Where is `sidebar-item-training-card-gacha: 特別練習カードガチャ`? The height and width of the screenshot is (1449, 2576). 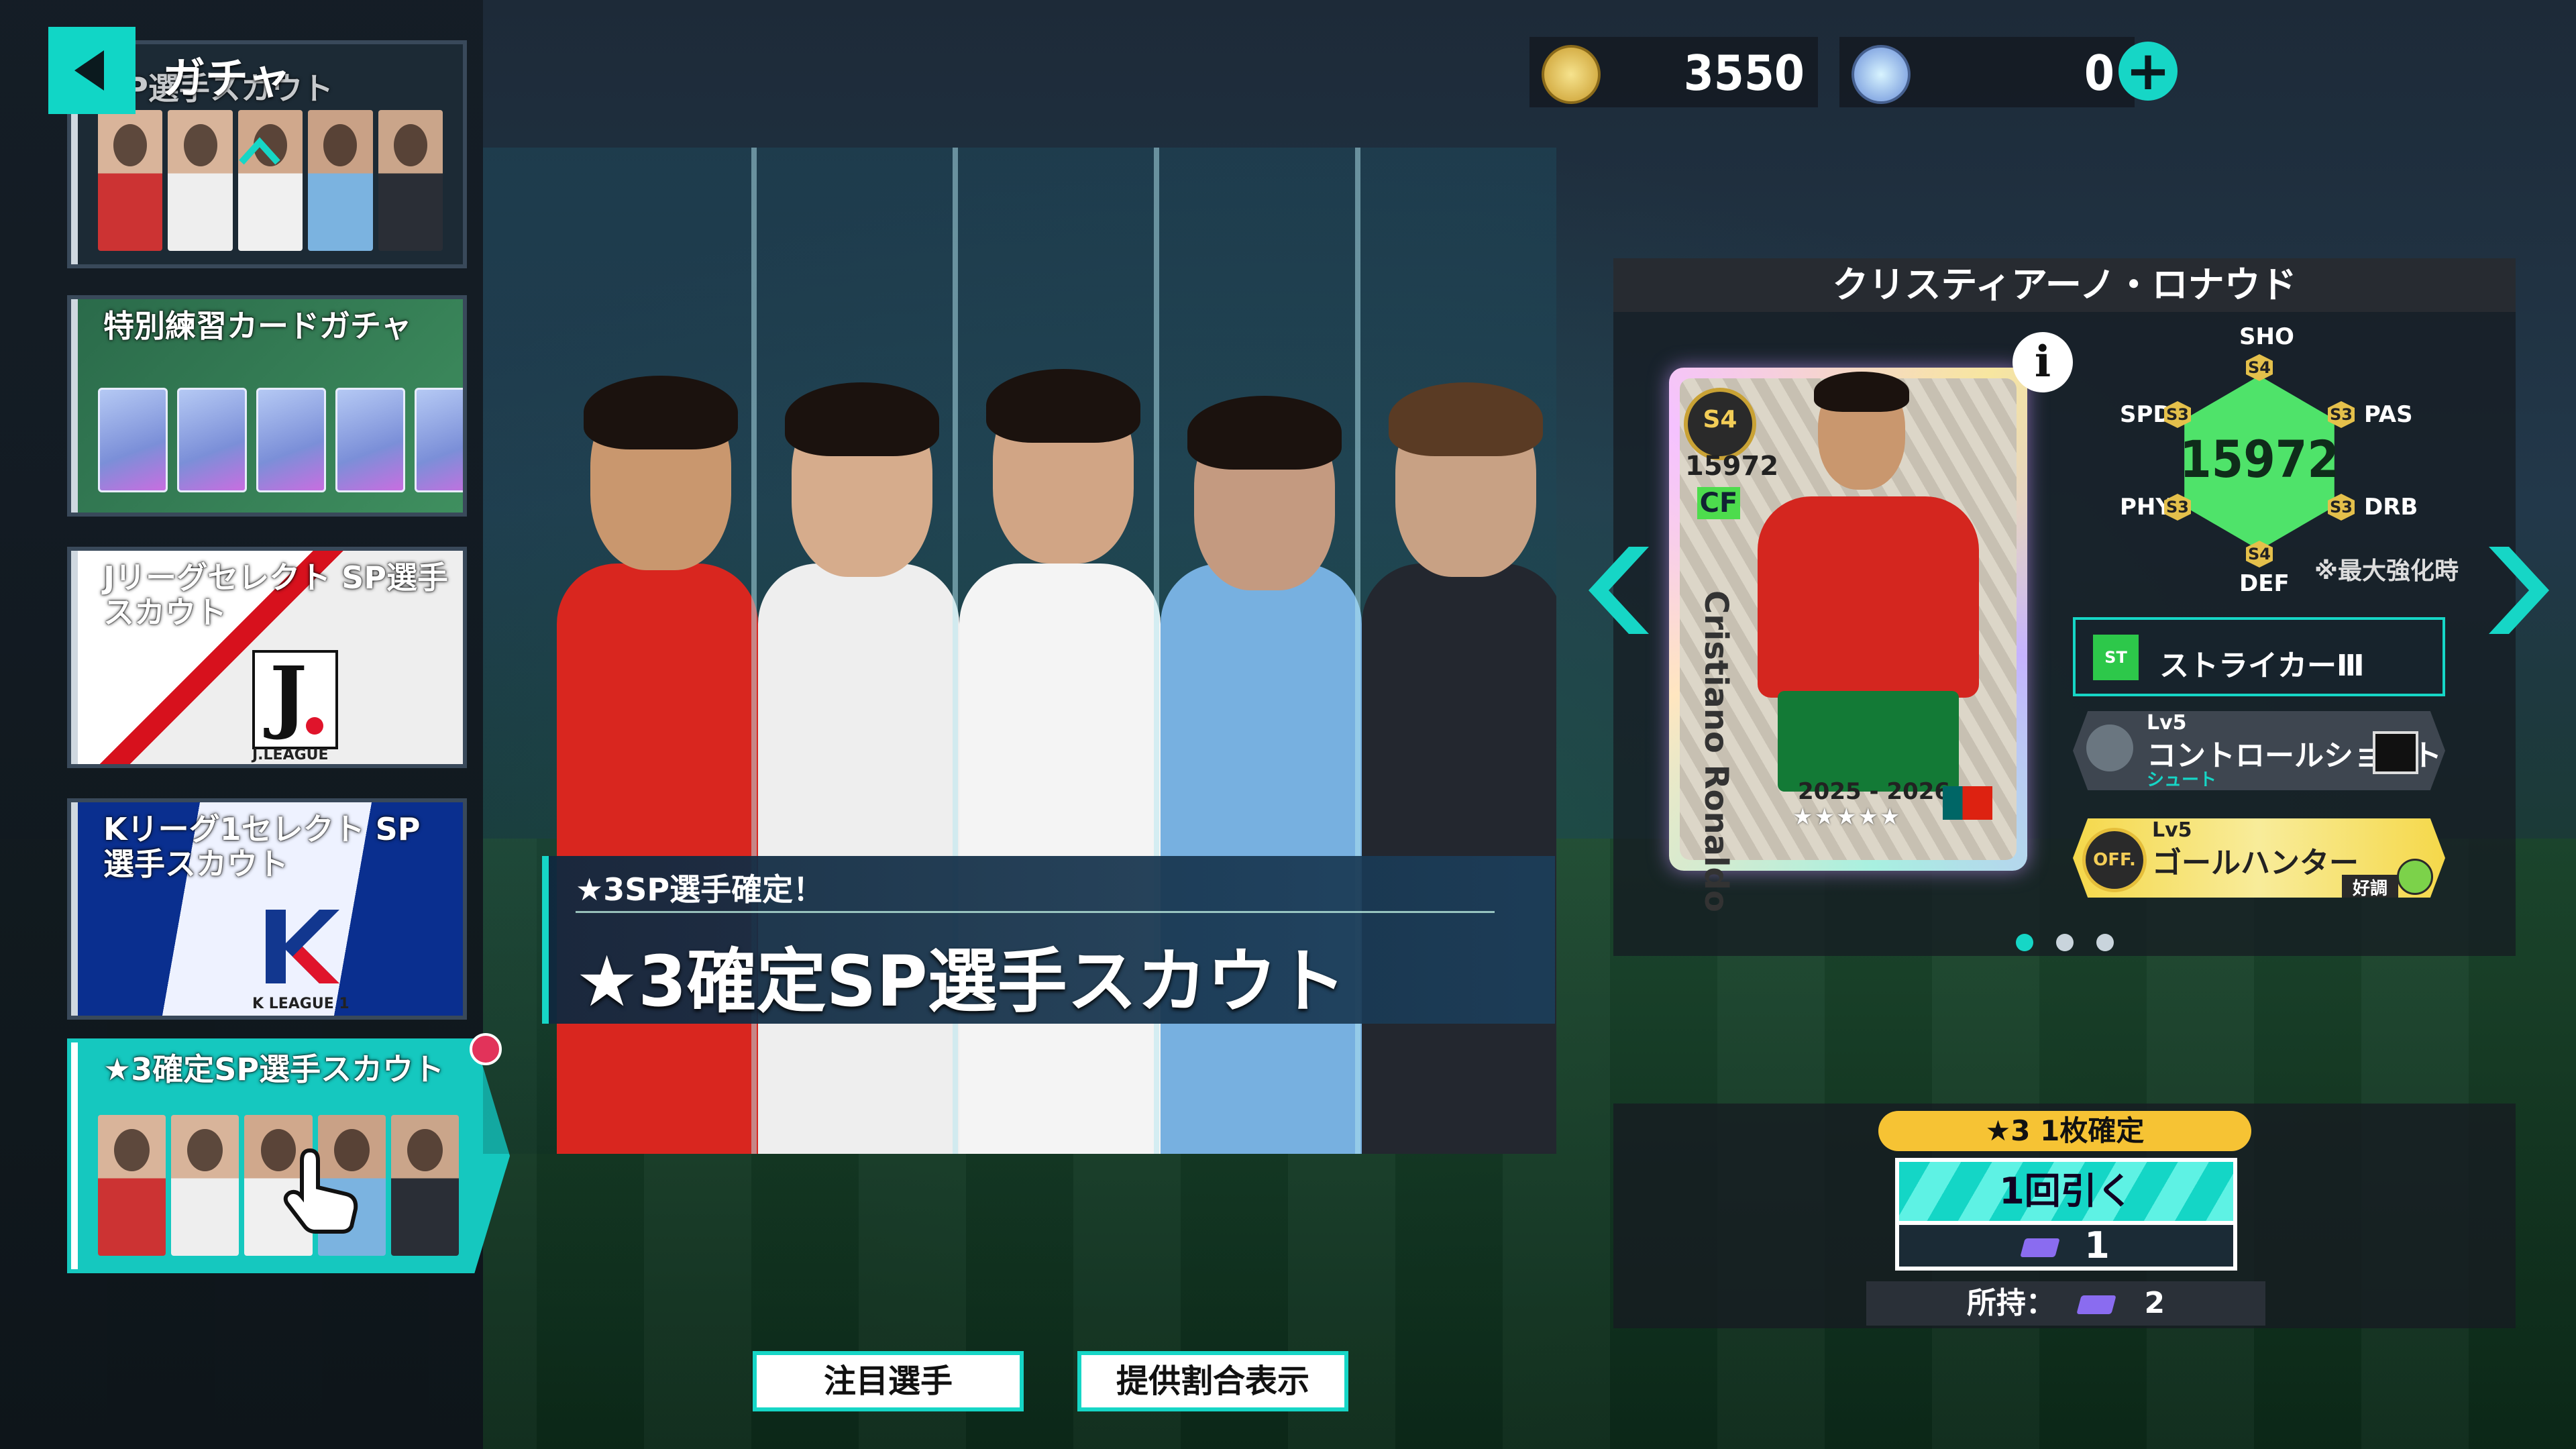
sidebar-item-training-card-gacha: 特別練習カードガチャ is located at coordinates (267, 406).